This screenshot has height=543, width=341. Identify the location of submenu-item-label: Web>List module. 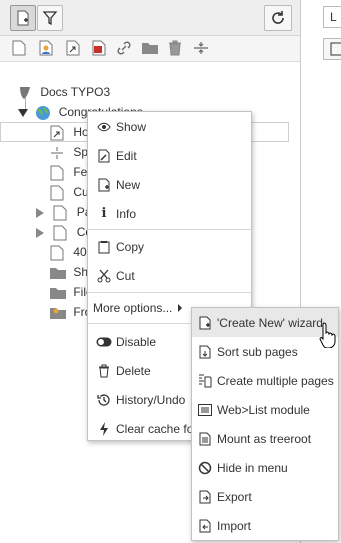
(263, 409).